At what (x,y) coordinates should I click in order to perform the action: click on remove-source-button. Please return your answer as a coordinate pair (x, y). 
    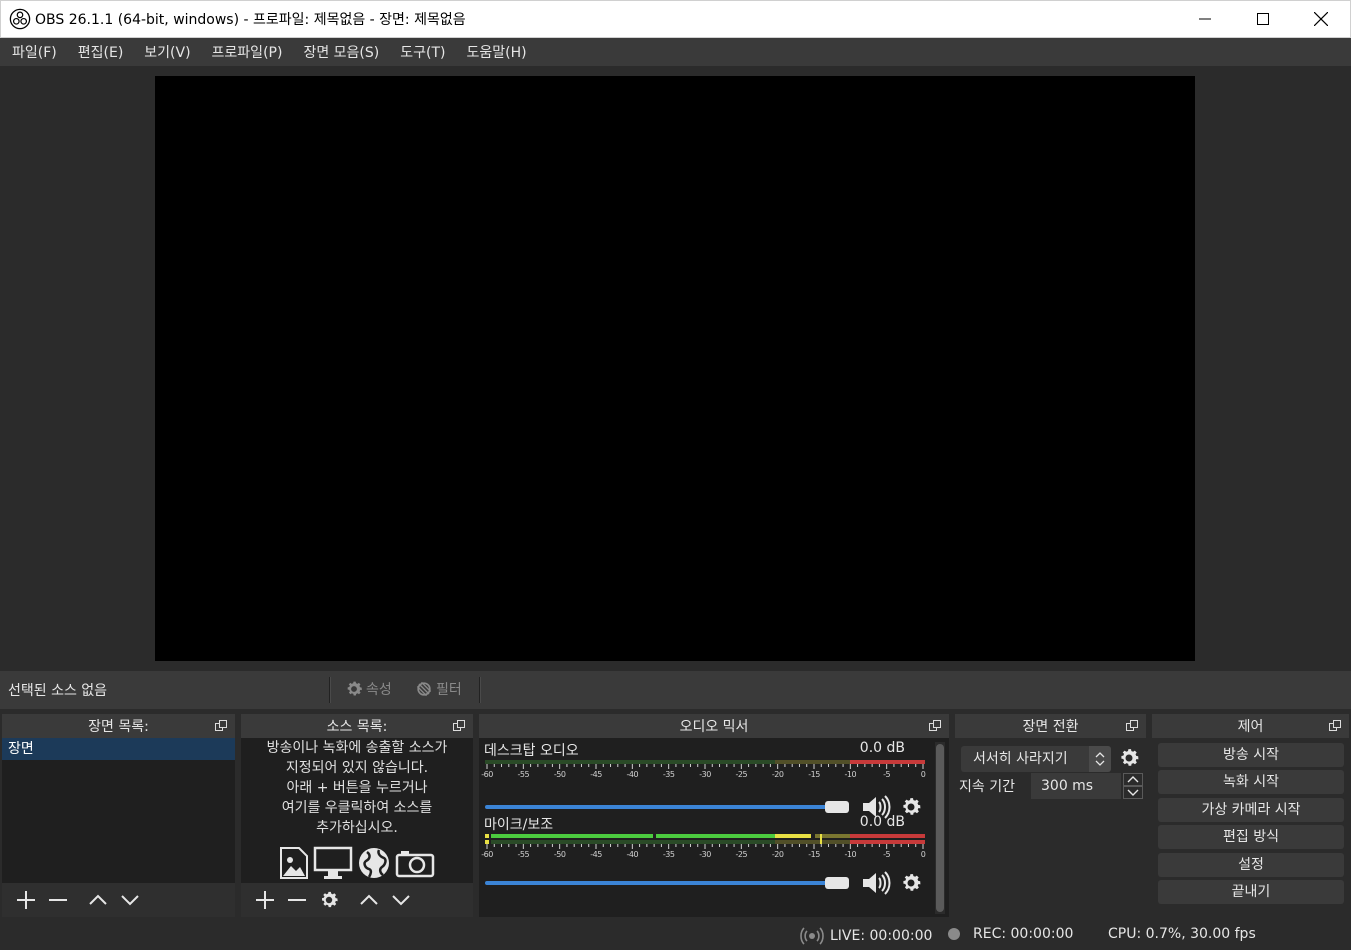
    Looking at the image, I should click on (297, 900).